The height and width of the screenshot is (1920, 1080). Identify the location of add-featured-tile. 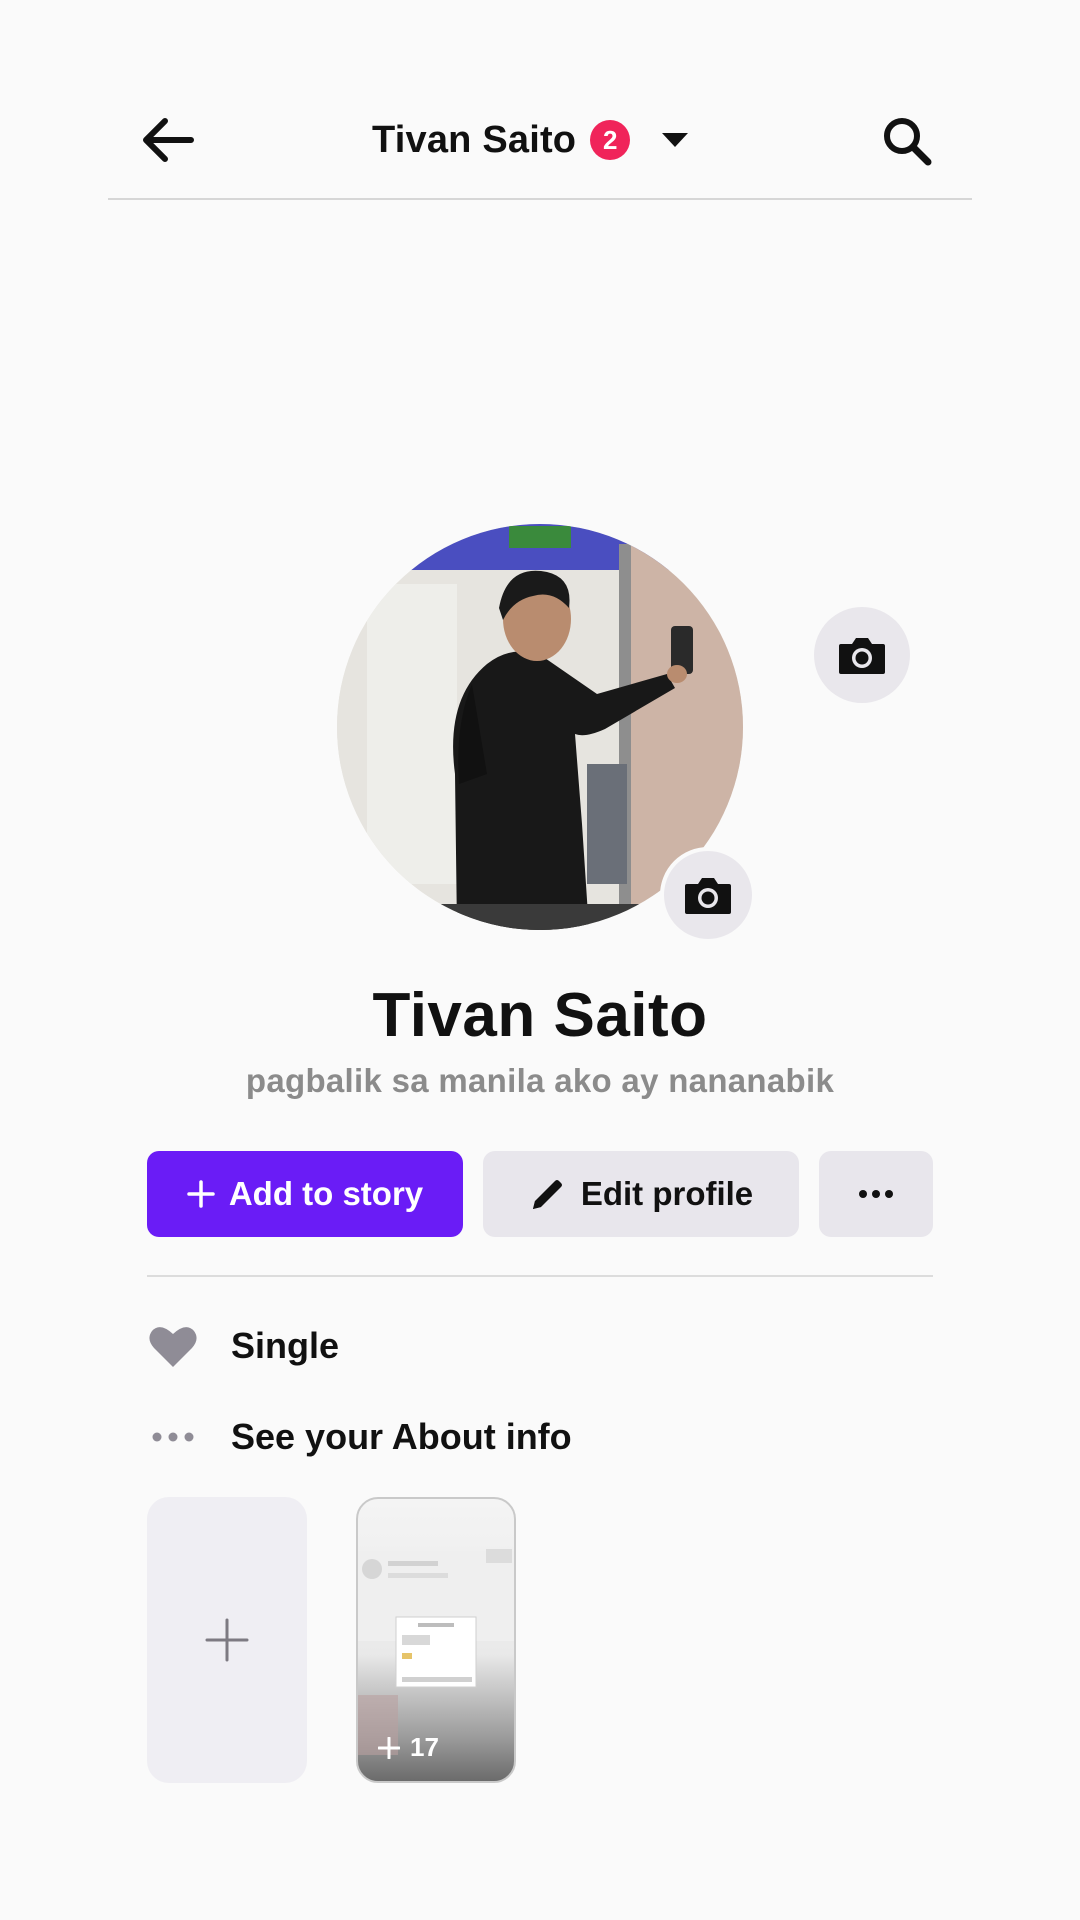
(227, 1640).